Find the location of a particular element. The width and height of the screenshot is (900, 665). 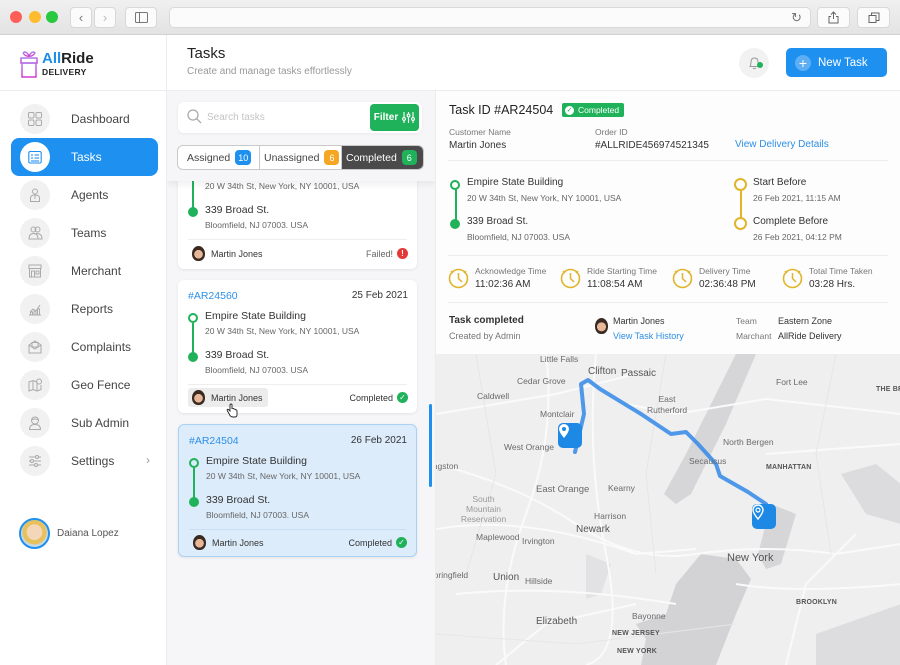

sidebar-item-label: Sub Admin is located at coordinates (100, 423).